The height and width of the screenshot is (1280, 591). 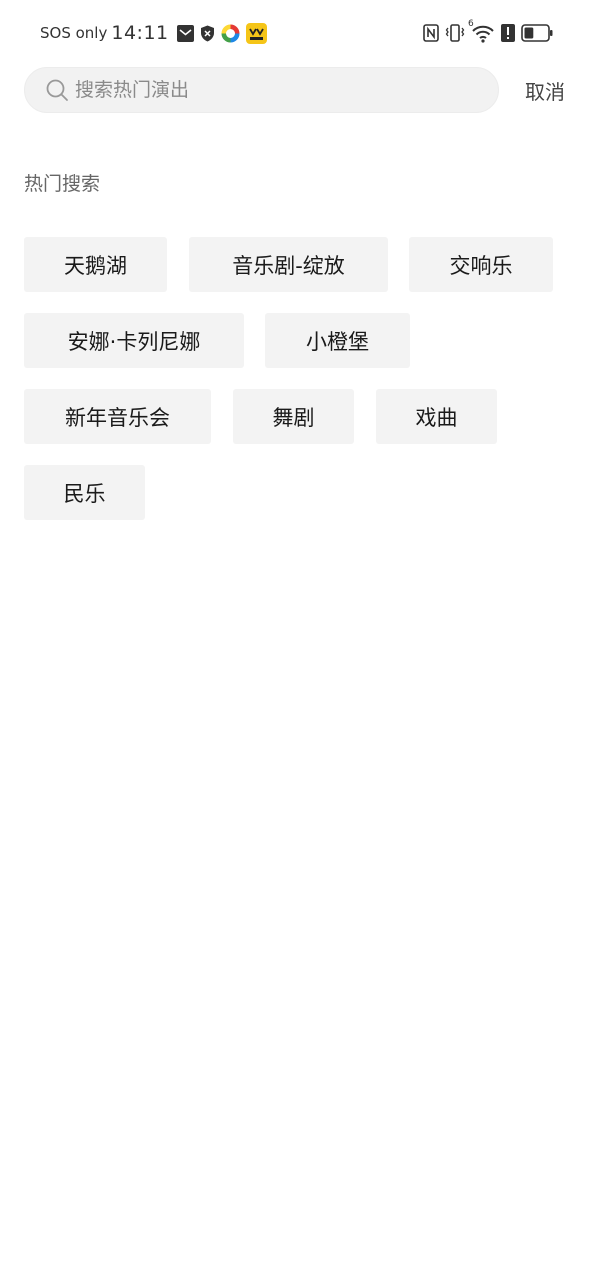 I want to click on carrier-text: SOS only, so click(x=74, y=33).